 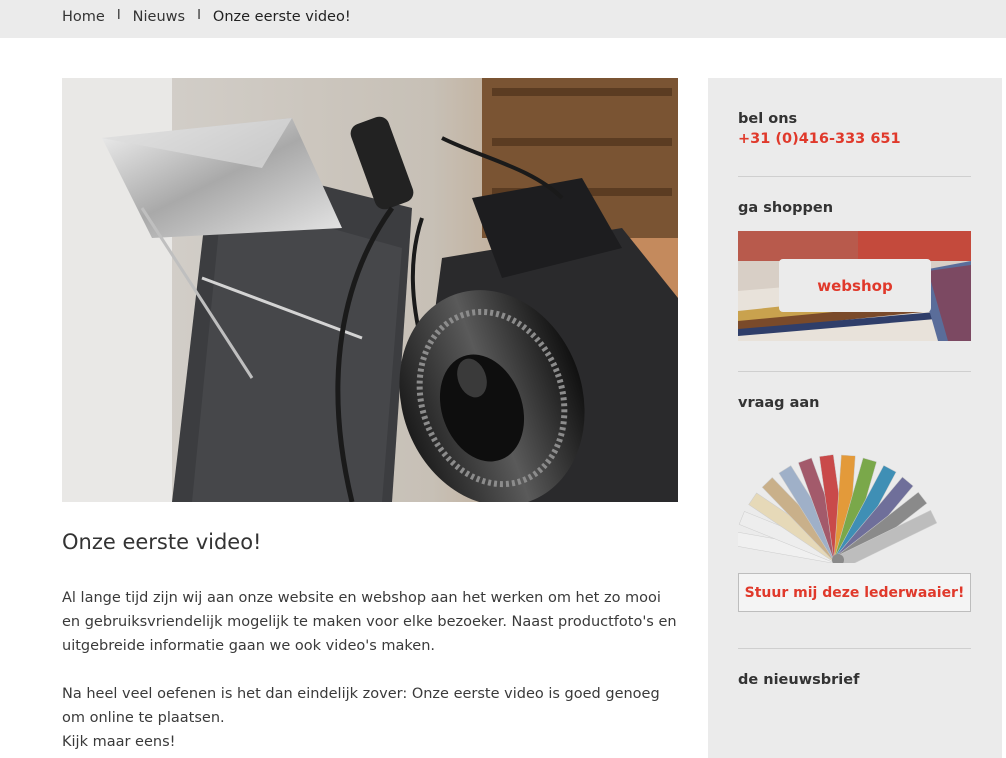 I want to click on request-title: vraag aan, so click(x=779, y=403).